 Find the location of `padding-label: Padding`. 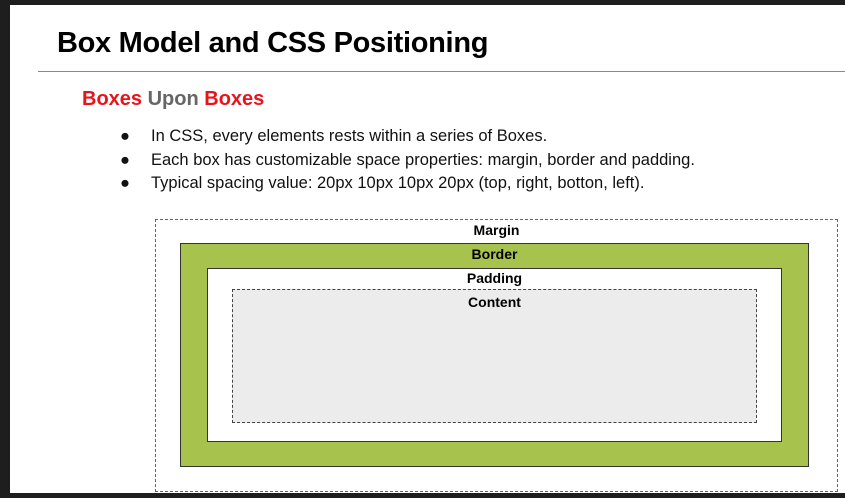

padding-label: Padding is located at coordinates (494, 278).